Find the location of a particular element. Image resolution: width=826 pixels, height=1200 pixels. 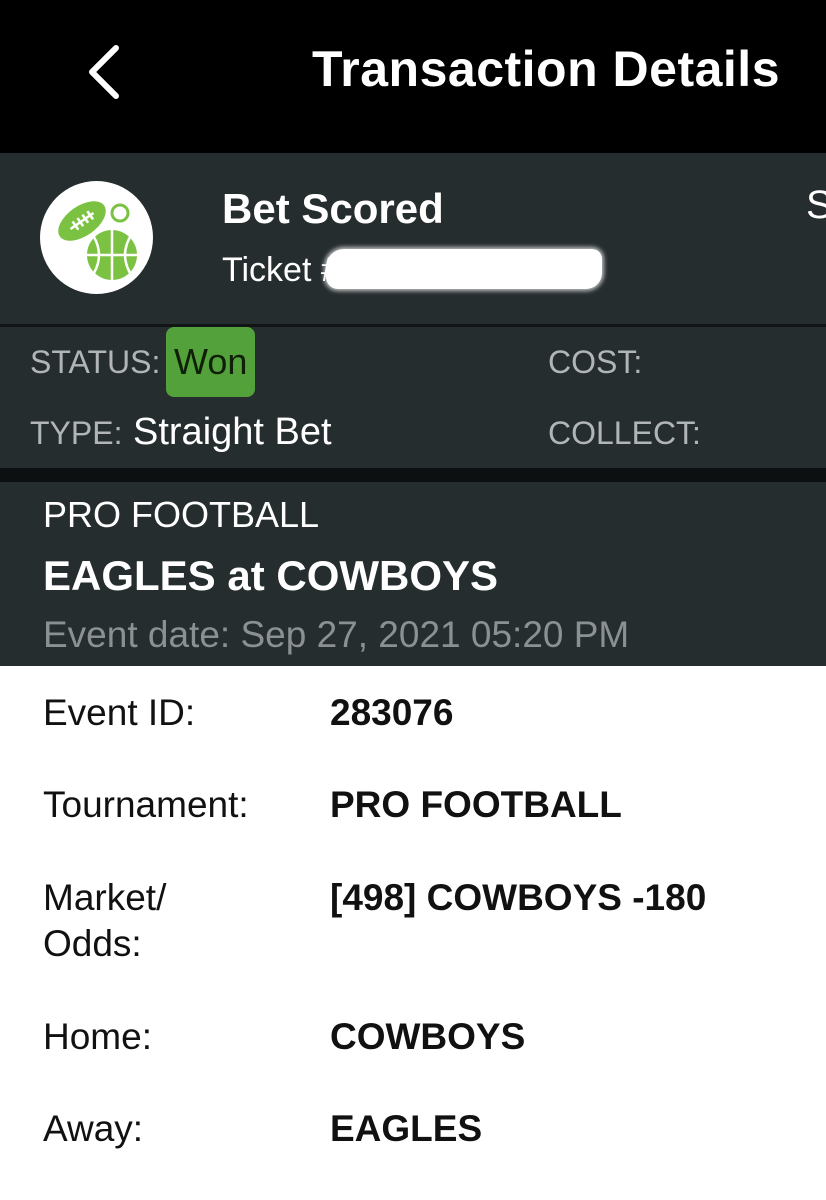

status-badge: Won is located at coordinates (211, 362).